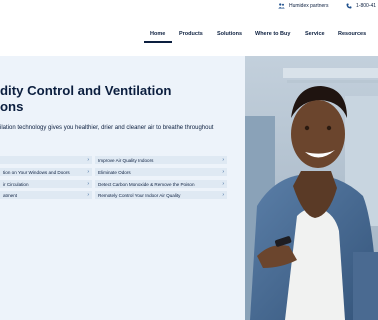 The height and width of the screenshot is (320, 378). Describe the element at coordinates (36, 172) in the screenshot. I see `feature-label: tion on Your Windows and Doors` at that location.